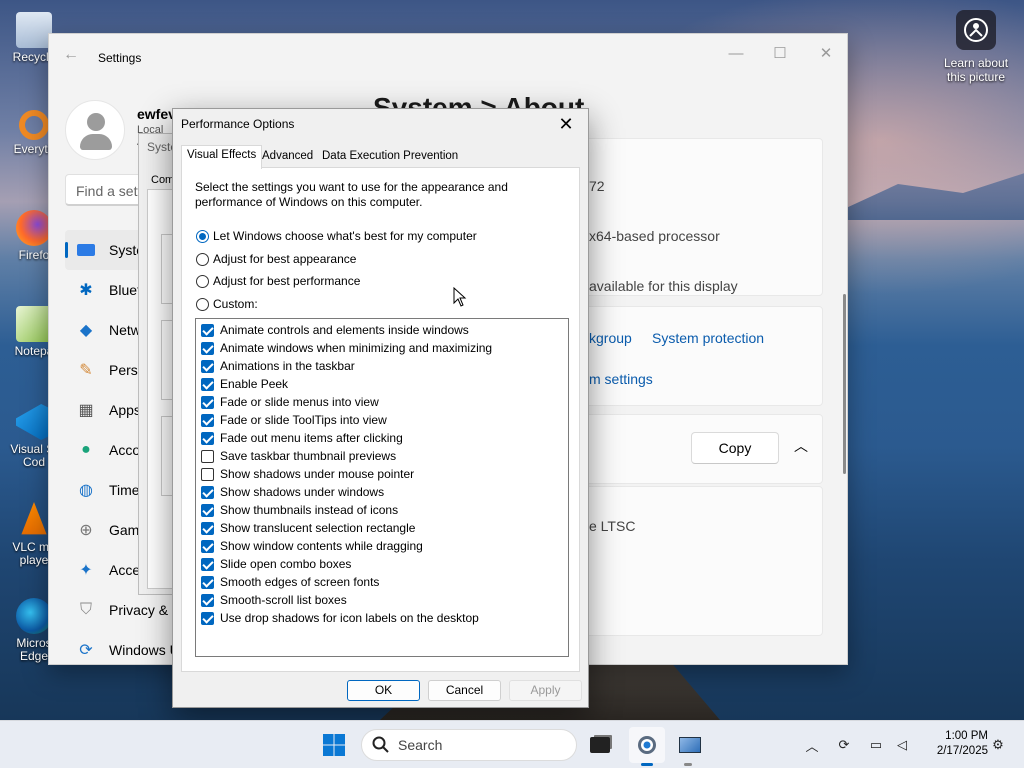 This screenshot has height=768, width=1024. What do you see at coordinates (696, 217) in the screenshot?
I see `device-specs-card` at bounding box center [696, 217].